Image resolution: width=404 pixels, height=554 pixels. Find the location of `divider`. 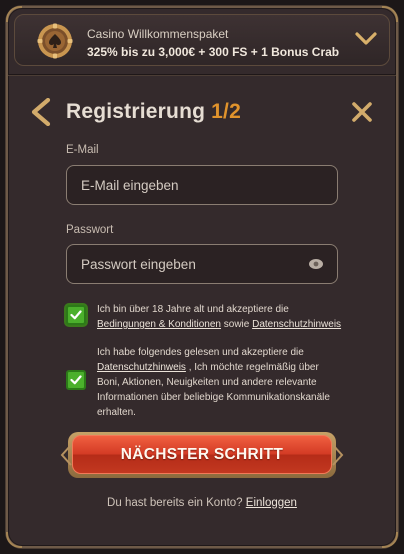

divider is located at coordinates (202, 75).